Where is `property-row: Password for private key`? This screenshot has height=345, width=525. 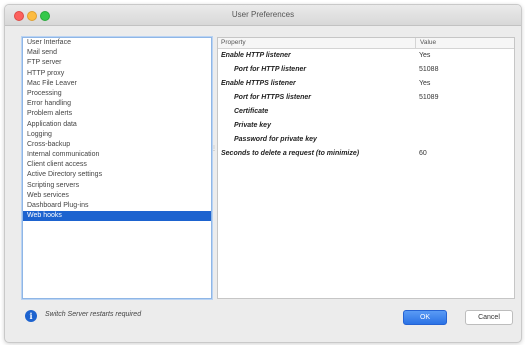 property-row: Password for private key is located at coordinates (366, 140).